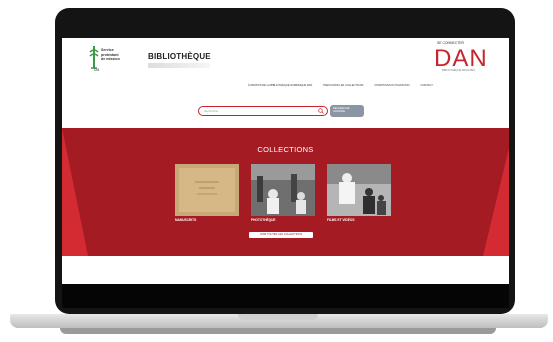  What do you see at coordinates (340, 220) in the screenshot?
I see `card-label-films: FILMS ET VIDÉOS` at bounding box center [340, 220].